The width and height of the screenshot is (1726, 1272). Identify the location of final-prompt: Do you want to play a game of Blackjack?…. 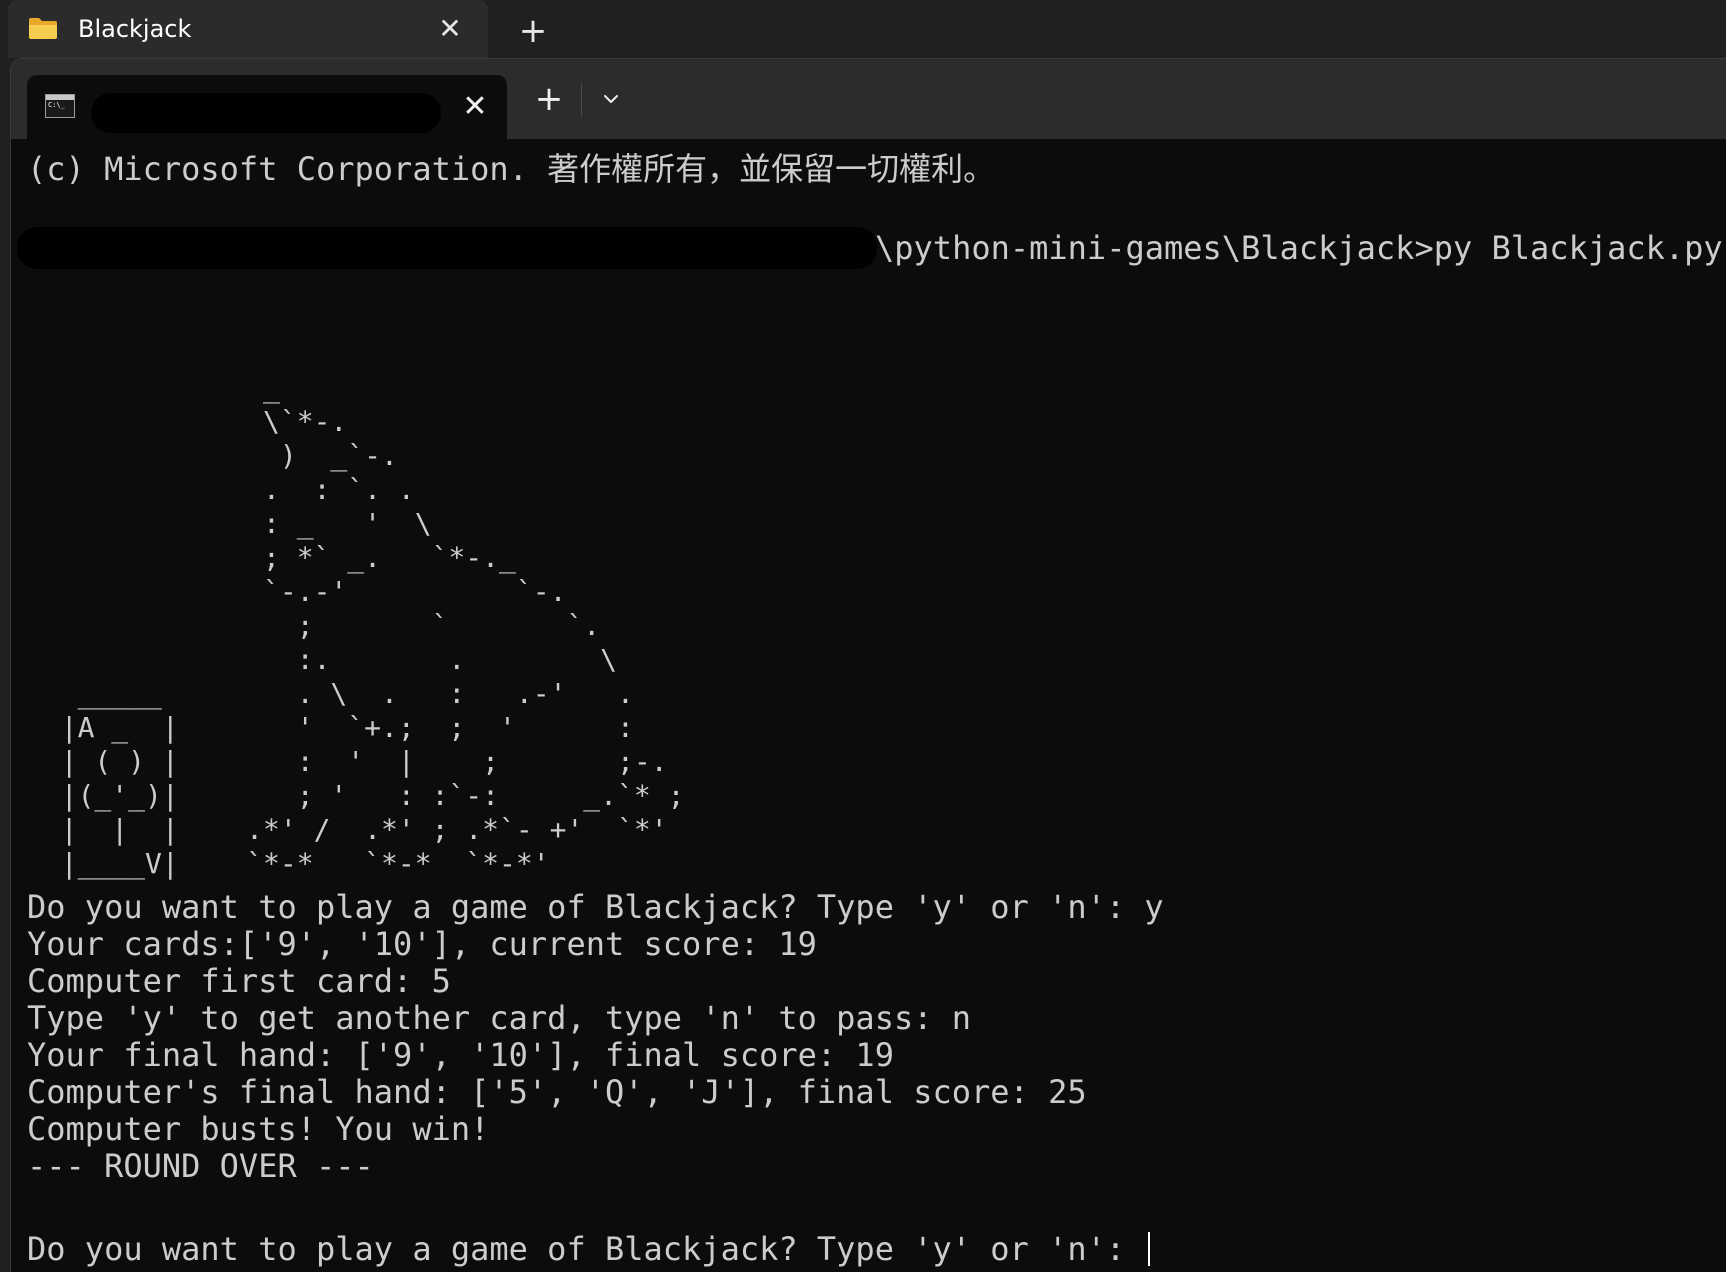
(586, 1248).